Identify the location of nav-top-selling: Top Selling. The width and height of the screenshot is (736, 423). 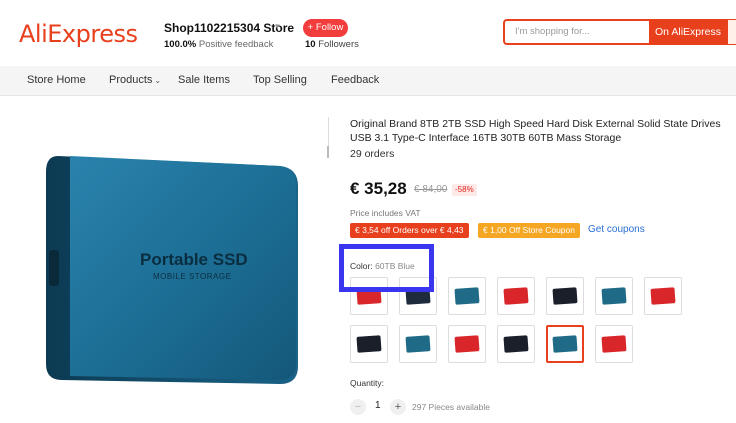
(280, 80).